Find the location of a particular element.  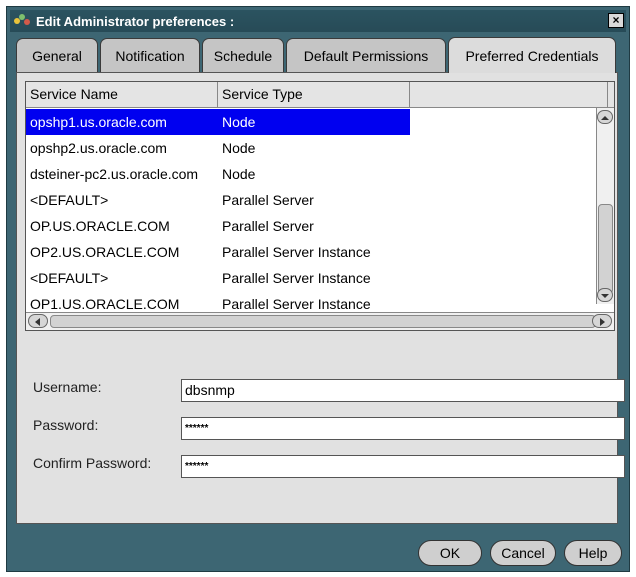

close-icon: × is located at coordinates (616, 20).